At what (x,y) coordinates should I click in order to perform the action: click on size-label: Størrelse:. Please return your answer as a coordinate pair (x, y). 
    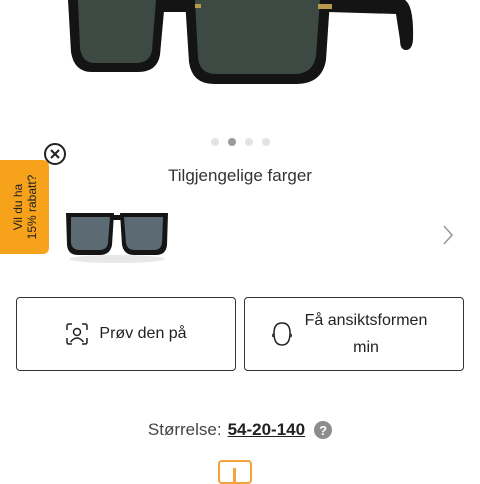
    Looking at the image, I should click on (184, 429).